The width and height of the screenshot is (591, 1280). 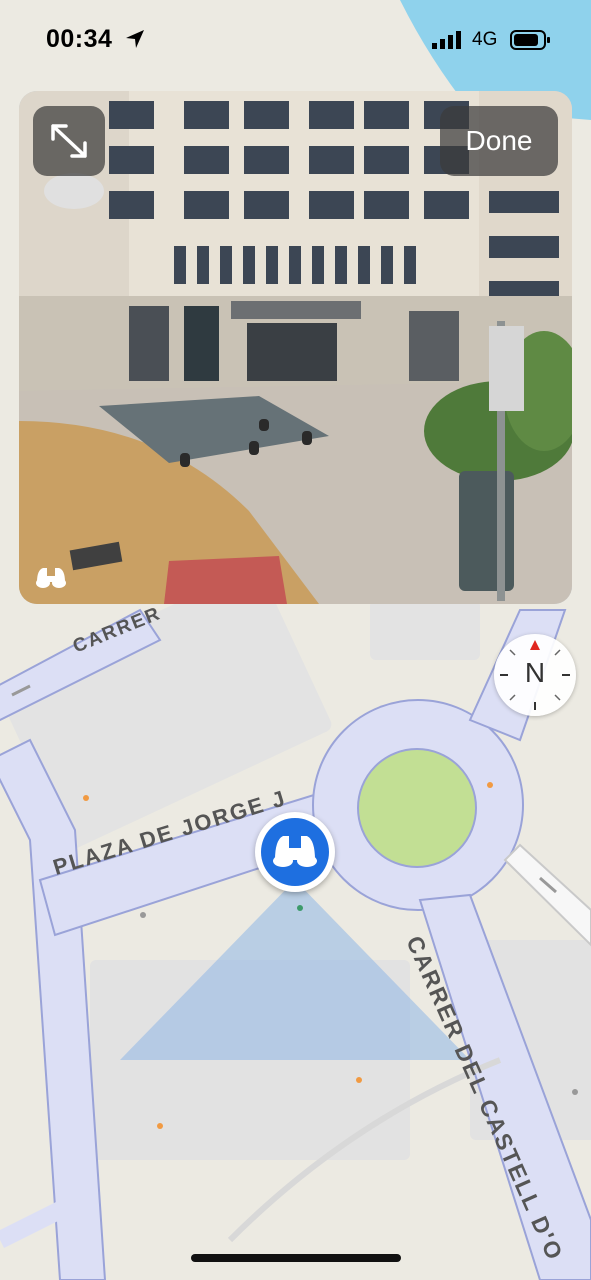 What do you see at coordinates (296, 1258) in the screenshot?
I see `home-indicator` at bounding box center [296, 1258].